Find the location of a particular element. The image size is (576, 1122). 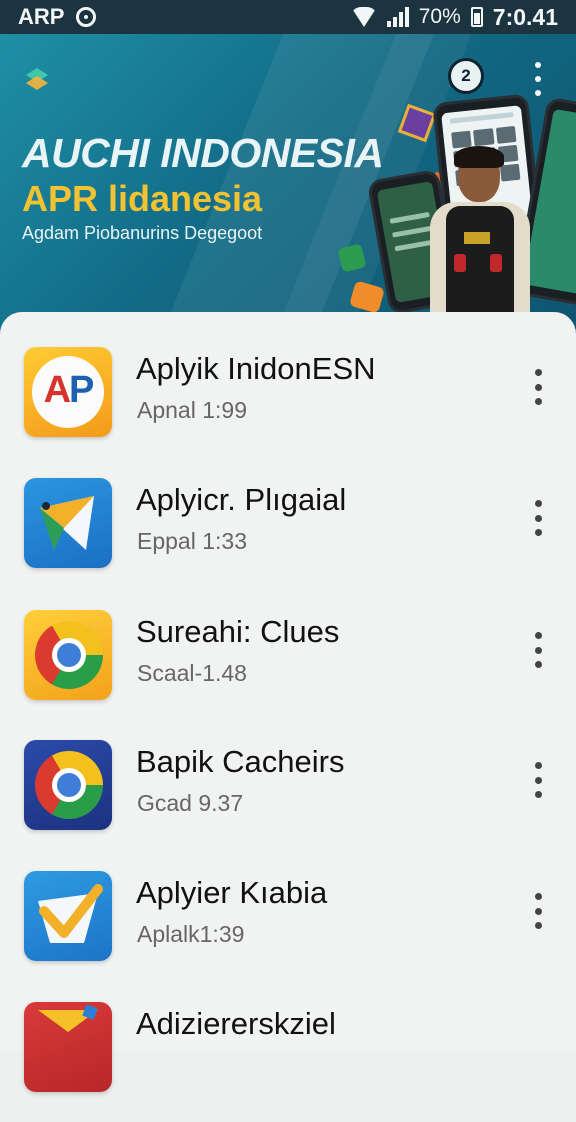

gmail-icon is located at coordinates (68, 1047).